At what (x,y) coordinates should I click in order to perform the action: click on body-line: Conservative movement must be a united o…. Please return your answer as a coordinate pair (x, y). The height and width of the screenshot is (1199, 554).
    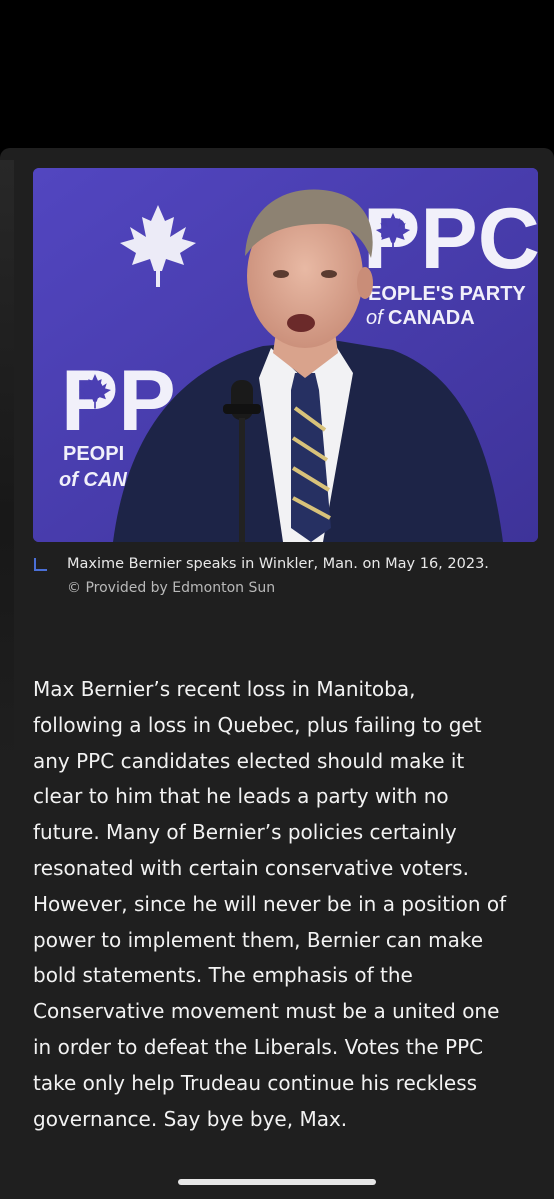
    Looking at the image, I should click on (266, 1011).